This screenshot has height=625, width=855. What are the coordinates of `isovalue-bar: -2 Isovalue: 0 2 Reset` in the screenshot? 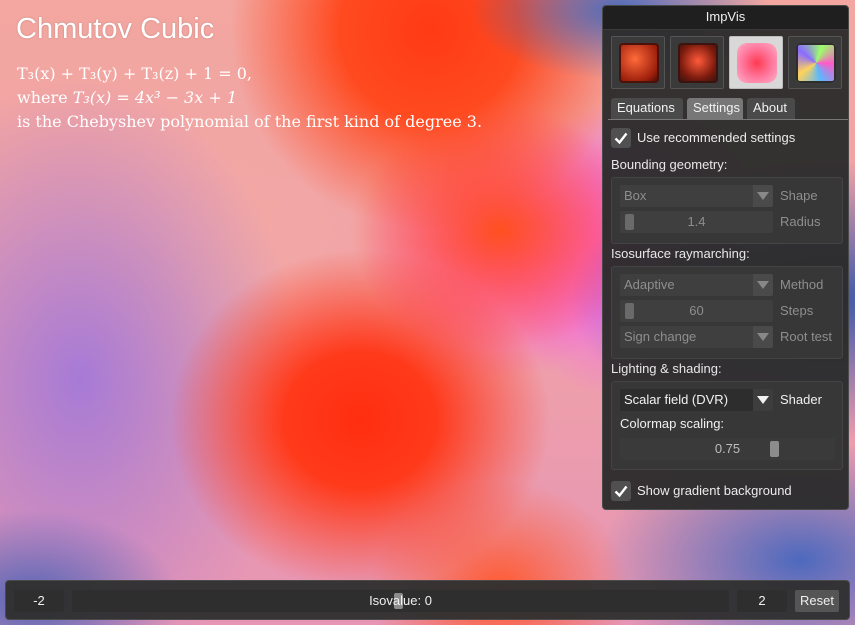 It's located at (427, 600).